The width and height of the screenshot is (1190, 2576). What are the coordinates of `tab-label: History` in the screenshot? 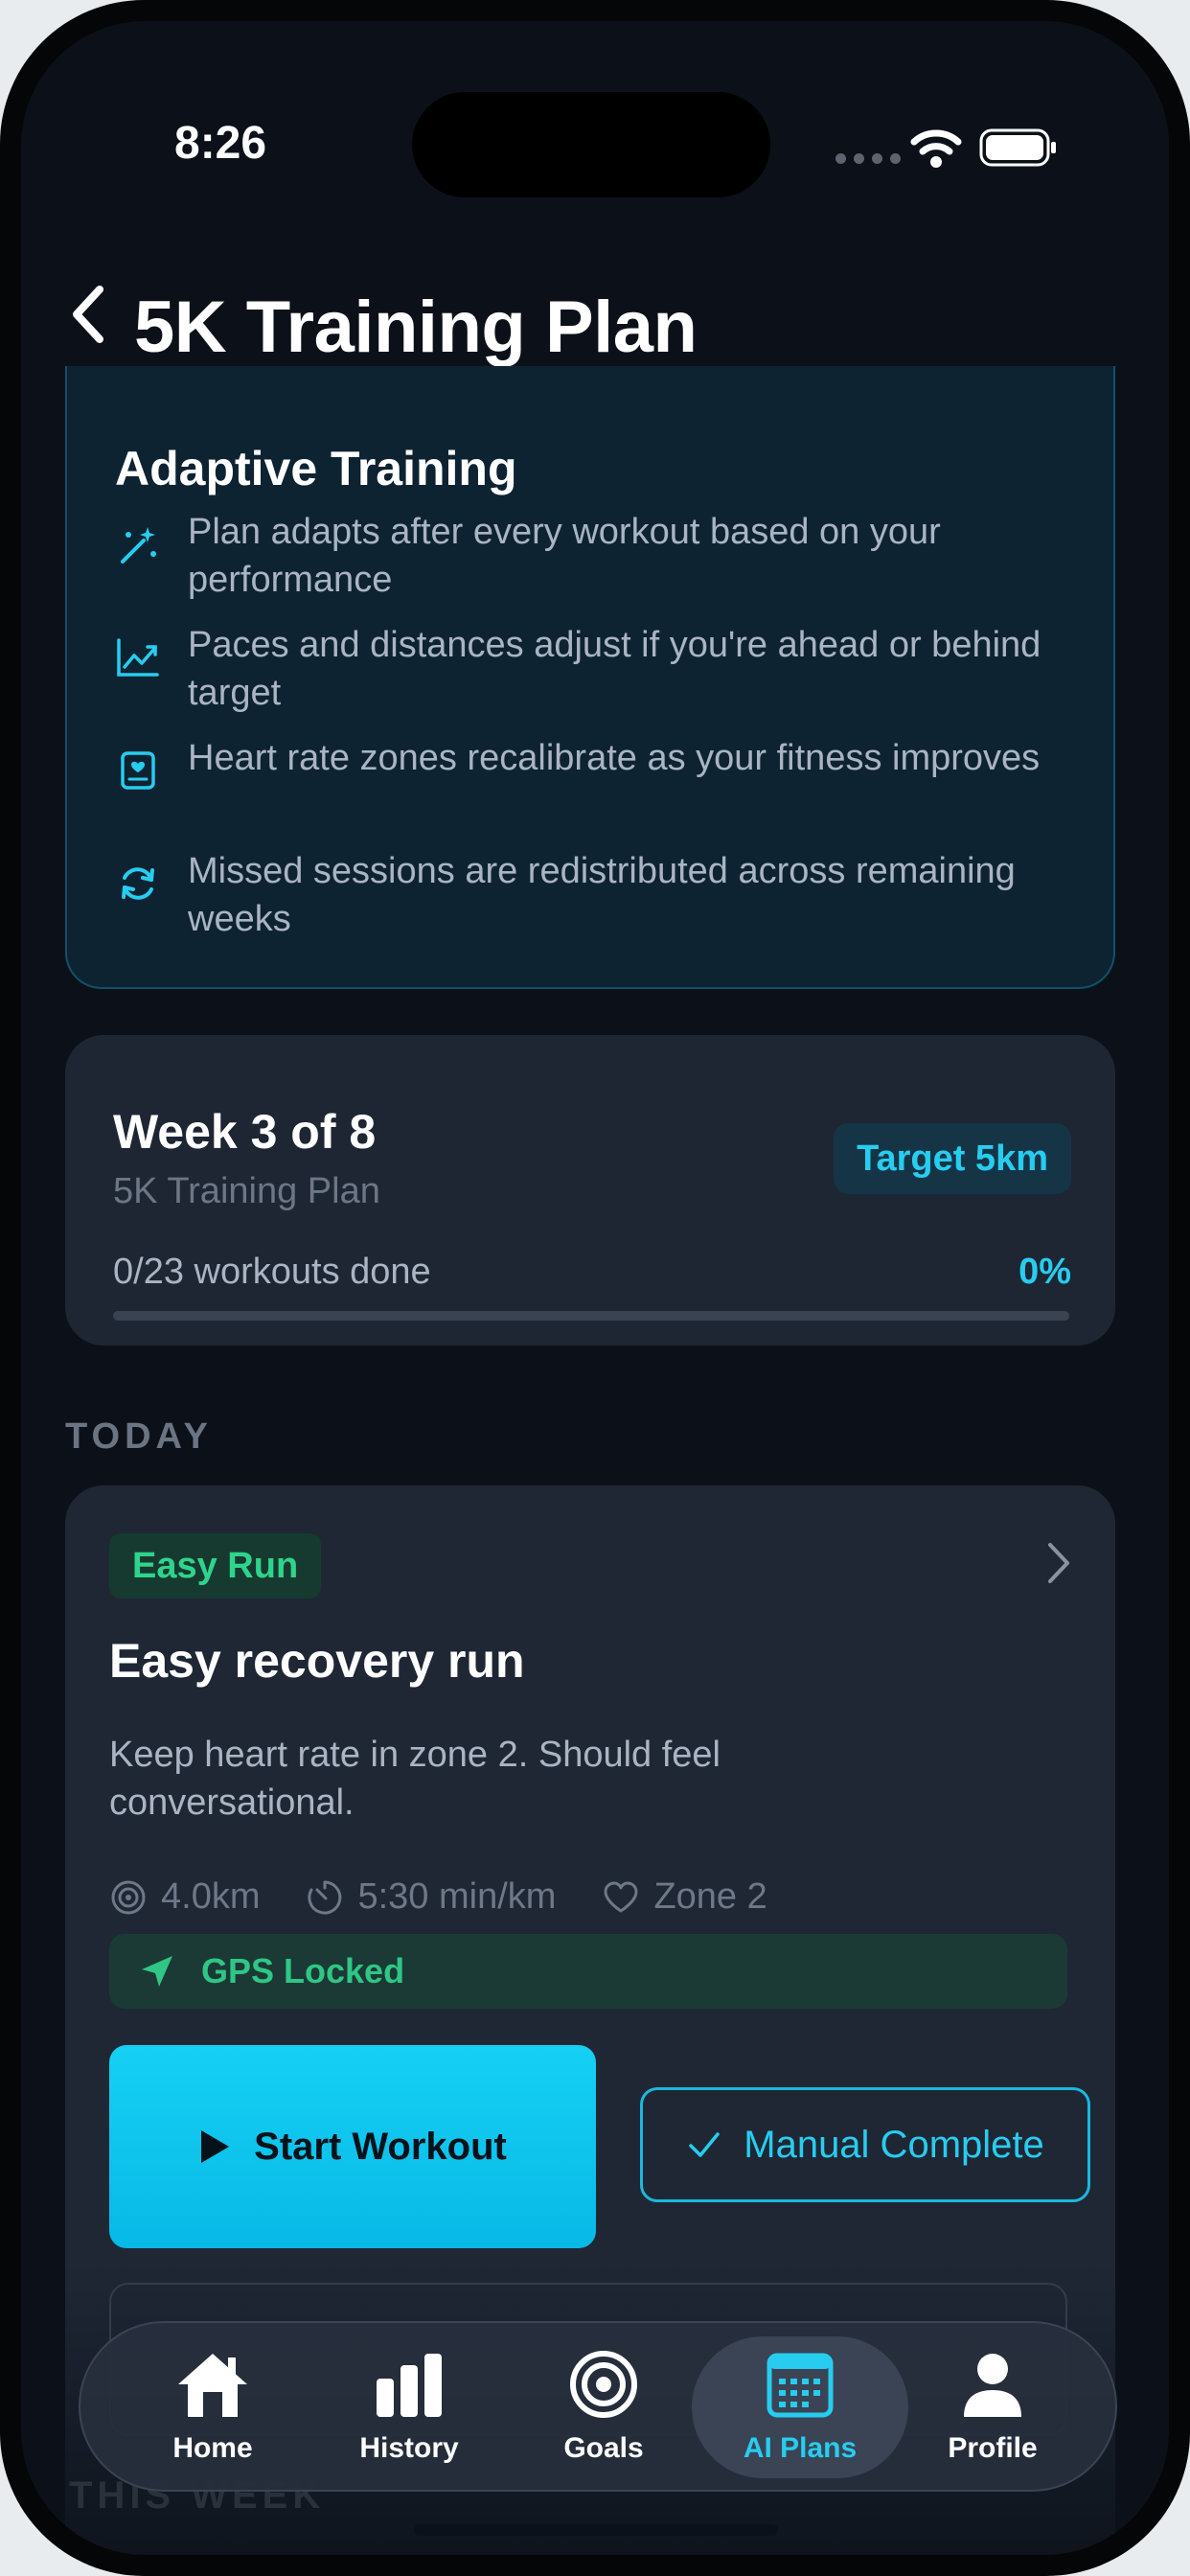 It's located at (409, 2448).